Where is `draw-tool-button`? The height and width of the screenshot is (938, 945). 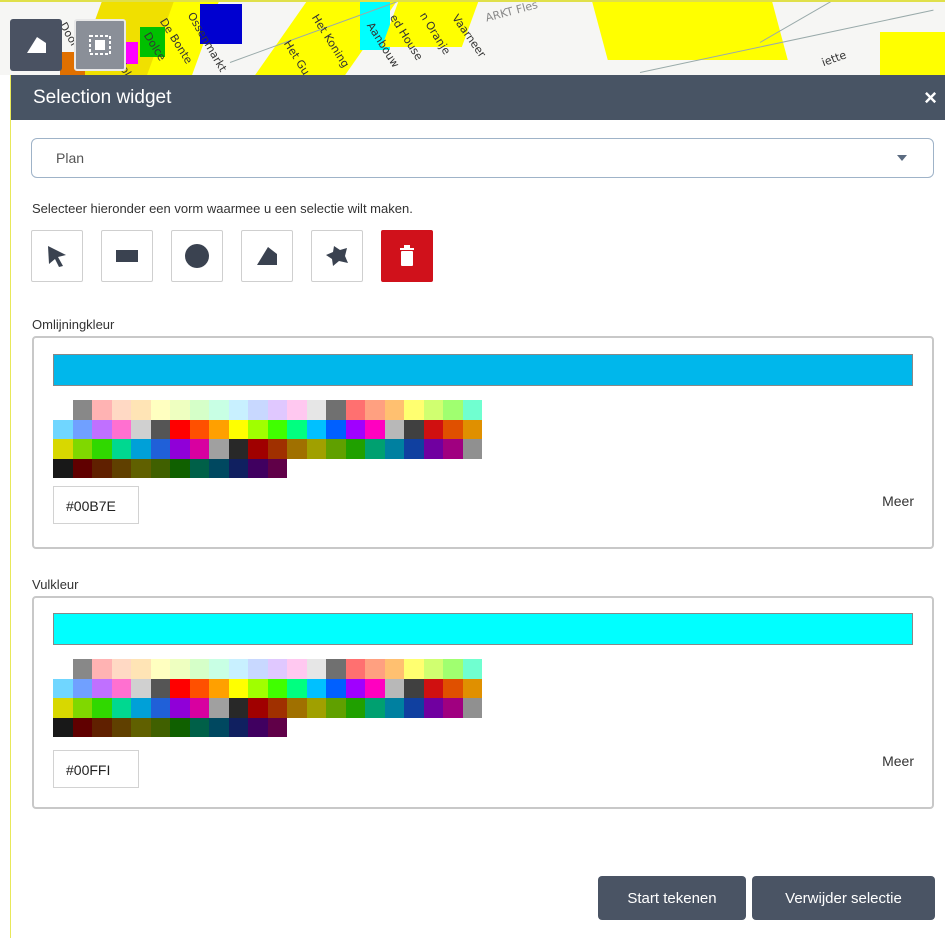
draw-tool-button is located at coordinates (36, 45).